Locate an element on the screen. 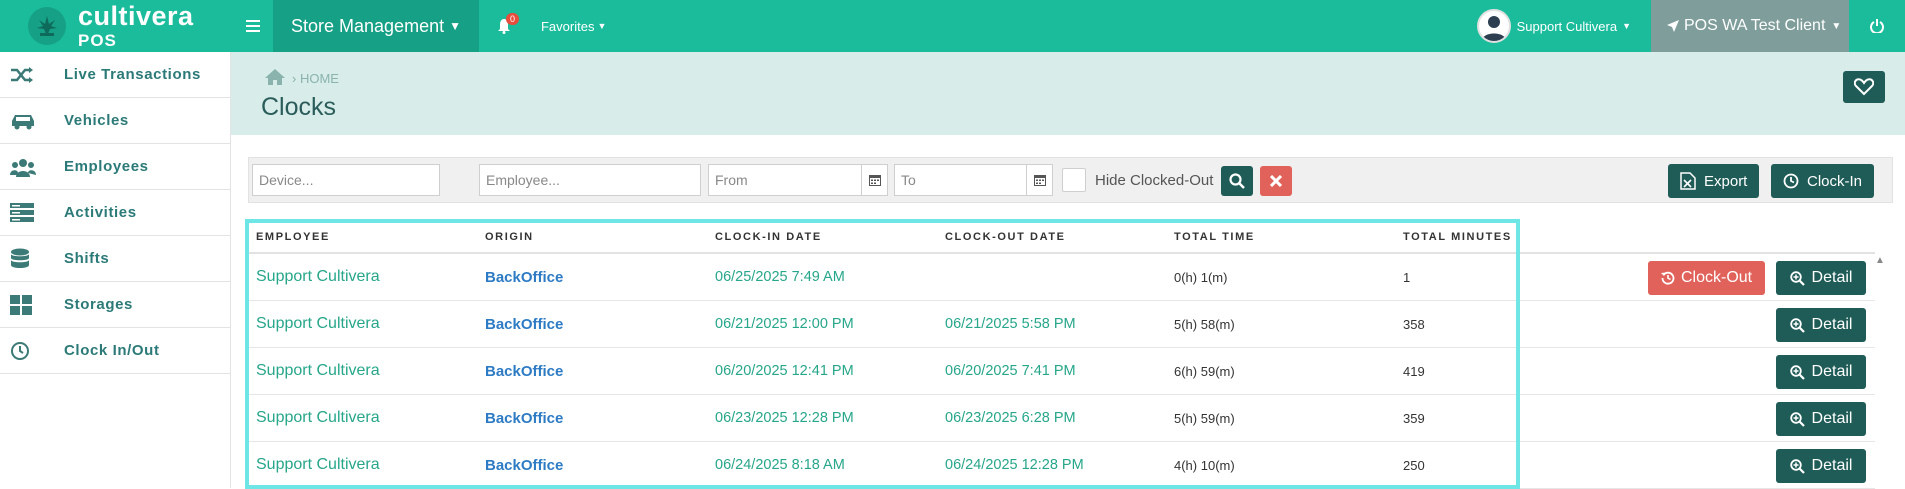 The image size is (1905, 489). clock-out-cell: 06/21/2025 5:58 PM is located at coordinates (1010, 324).